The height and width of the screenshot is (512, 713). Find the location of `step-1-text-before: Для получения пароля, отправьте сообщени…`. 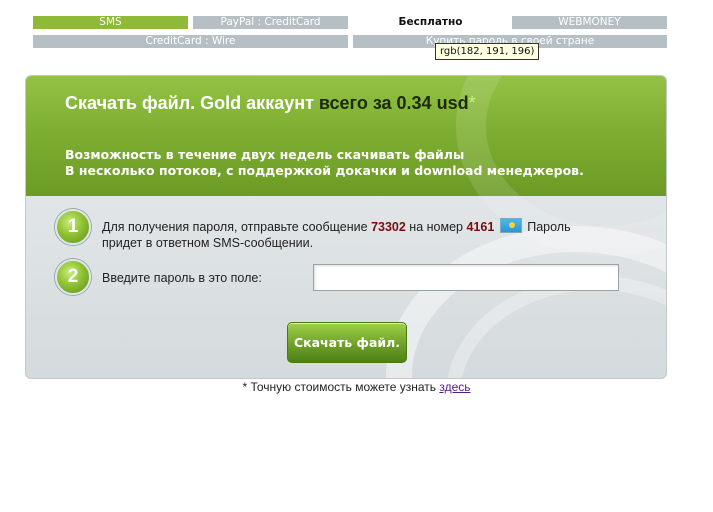

step-1-text-before: Для получения пароля, отправьте сообщени… is located at coordinates (237, 227).